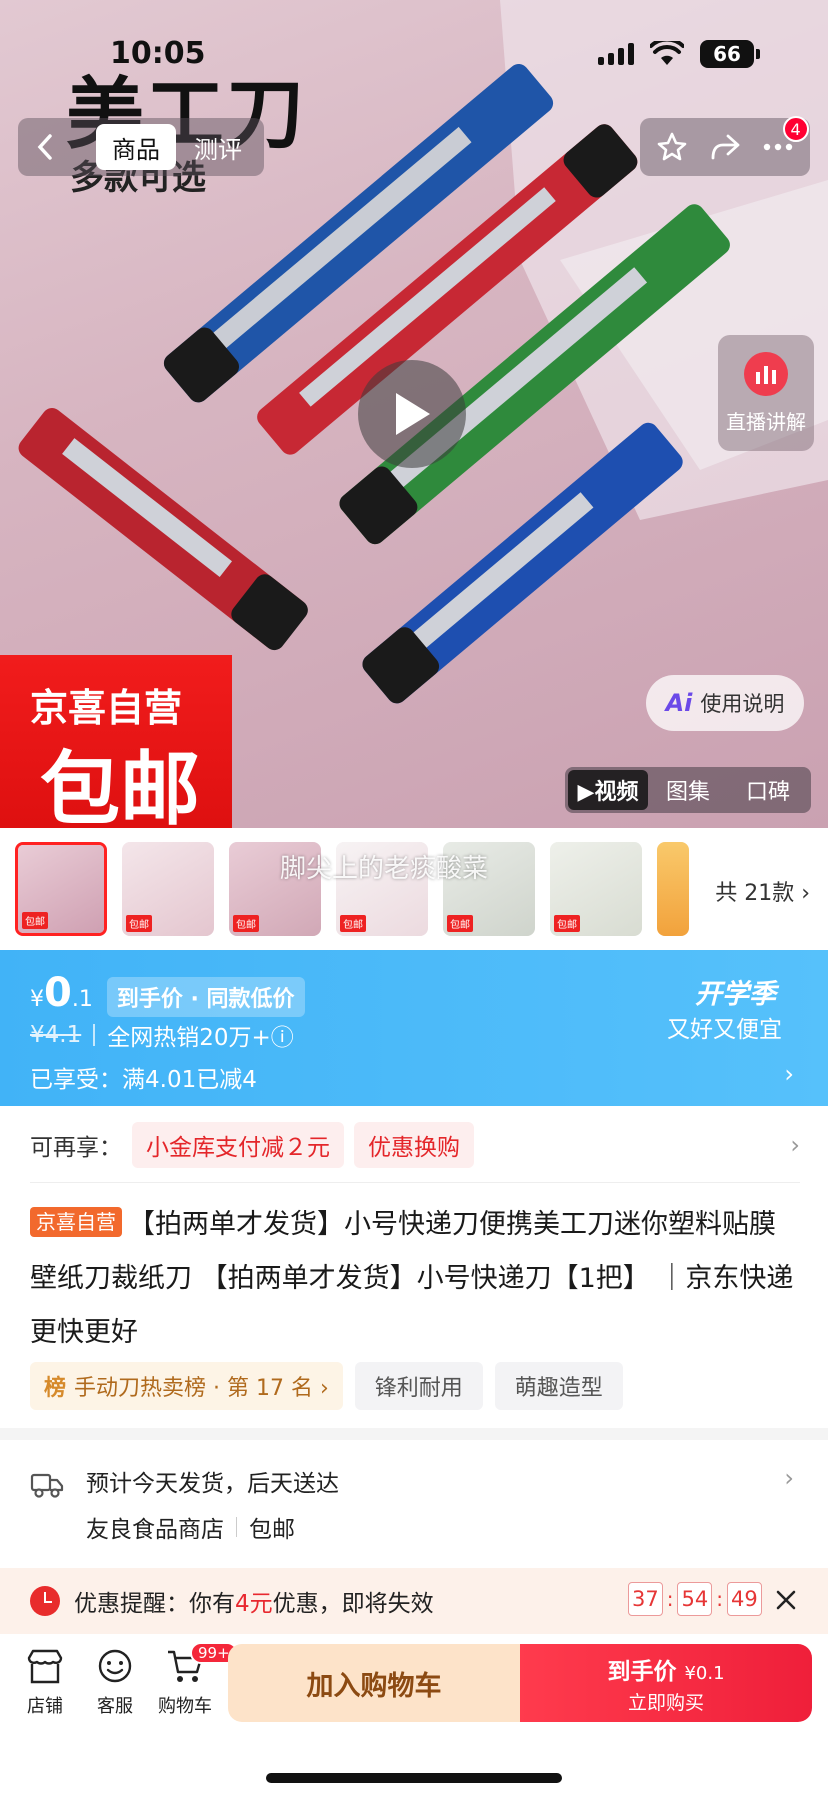 This screenshot has width=828, height=1795. Describe the element at coordinates (762, 891) in the screenshot. I see `total-variants-link: 共 21款 ›` at that location.